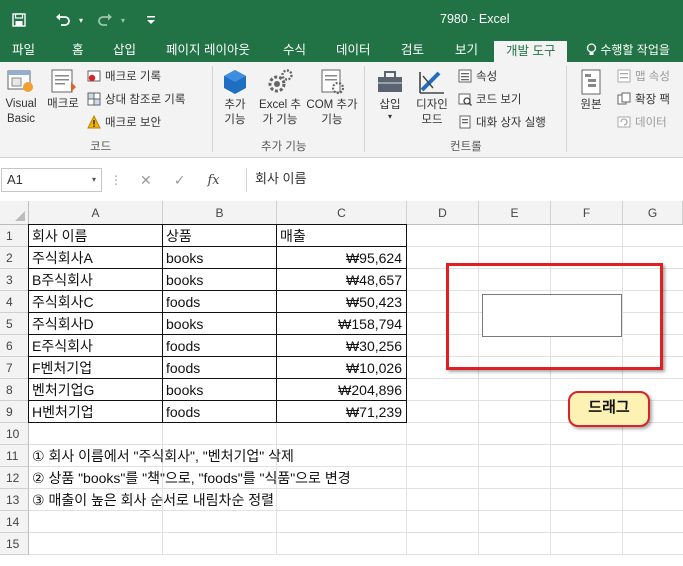 The height and width of the screenshot is (566, 683). I want to click on cell: 벤처기업G, so click(95, 390).